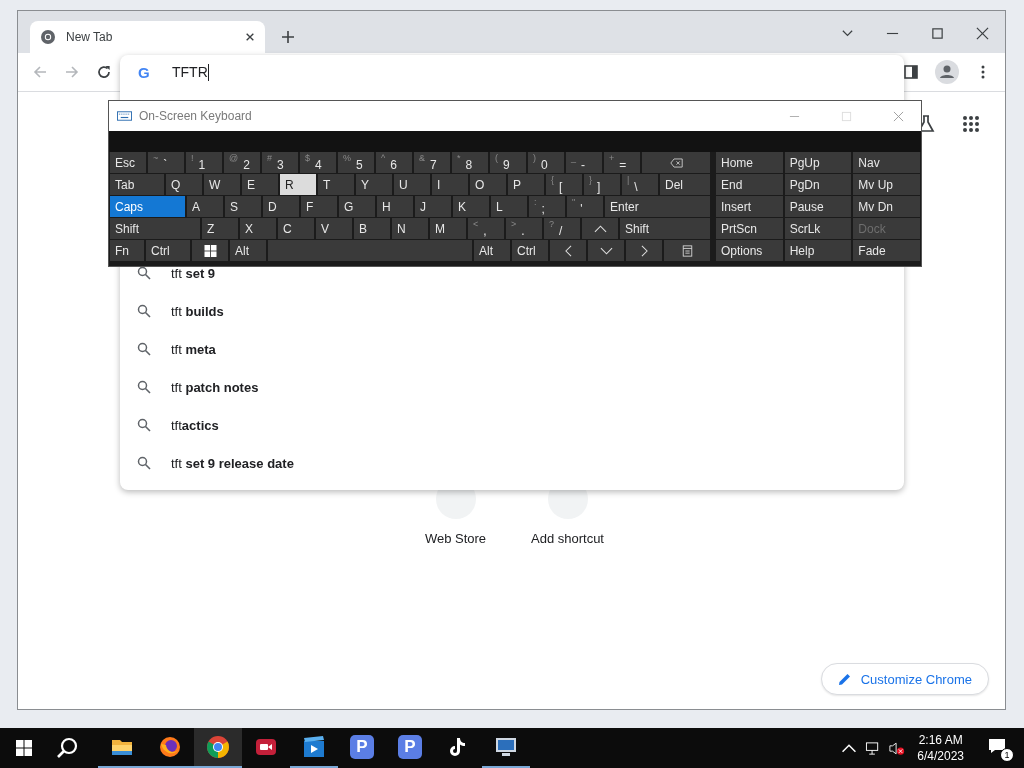 The width and height of the screenshot is (1024, 768). What do you see at coordinates (205, 206) in the screenshot?
I see `key: A` at bounding box center [205, 206].